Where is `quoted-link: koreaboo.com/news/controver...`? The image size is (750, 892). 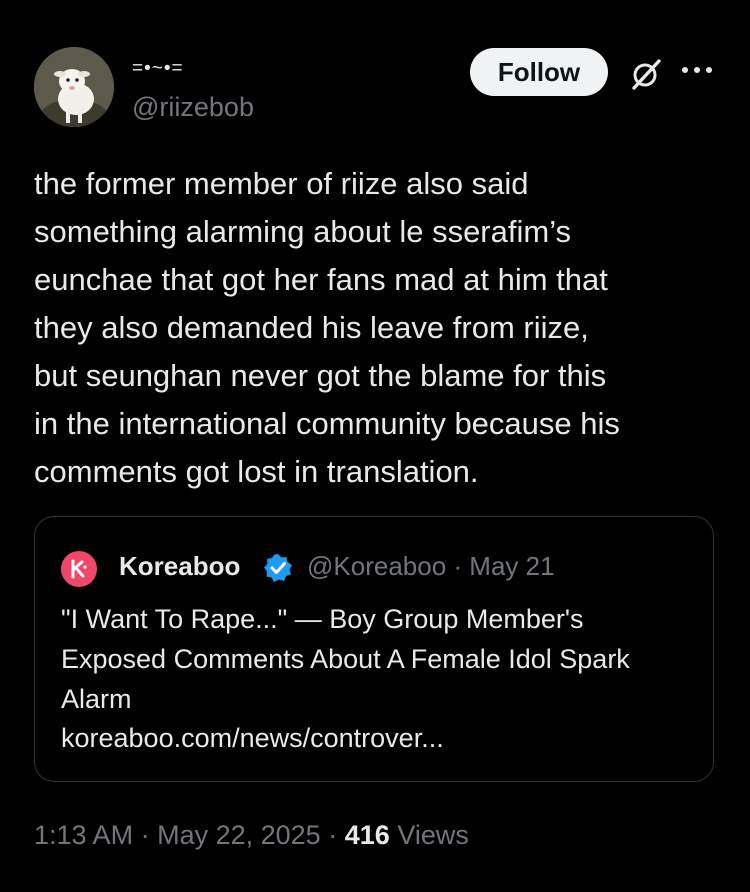
quoted-link: koreaboo.com/news/controver... is located at coordinates (252, 738).